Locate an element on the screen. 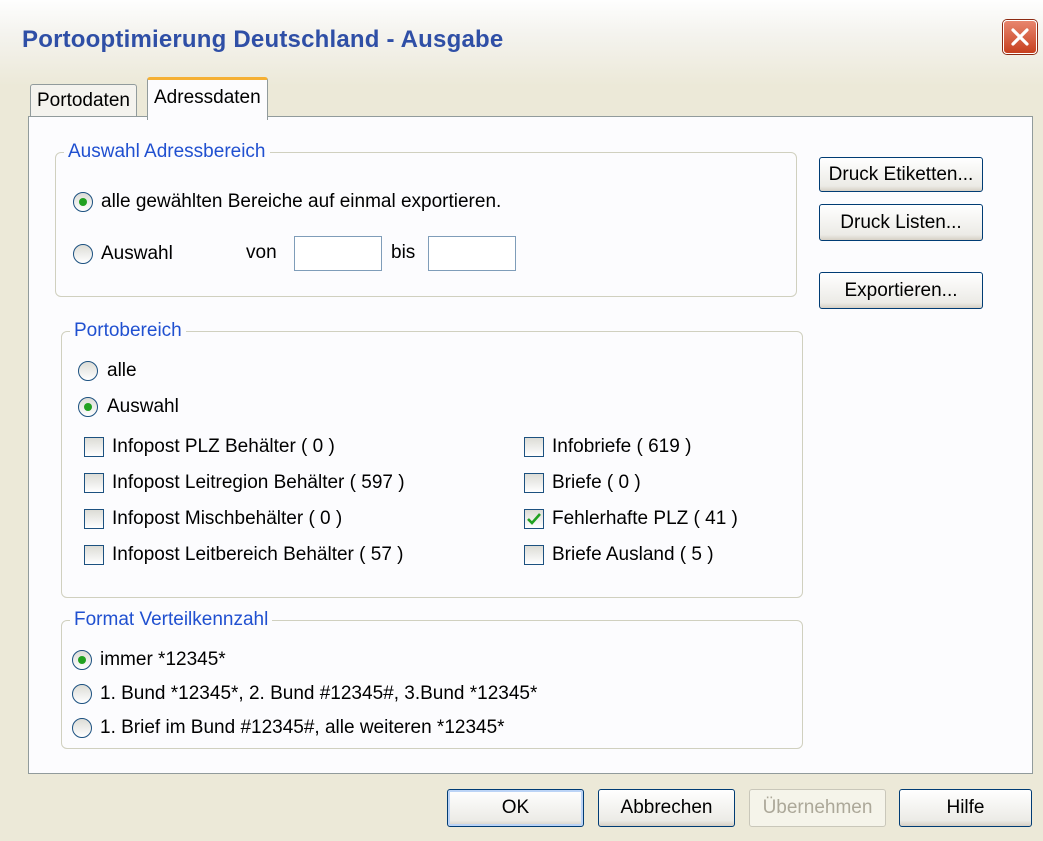  abbrechen-button: Abbrechen is located at coordinates (666, 808).